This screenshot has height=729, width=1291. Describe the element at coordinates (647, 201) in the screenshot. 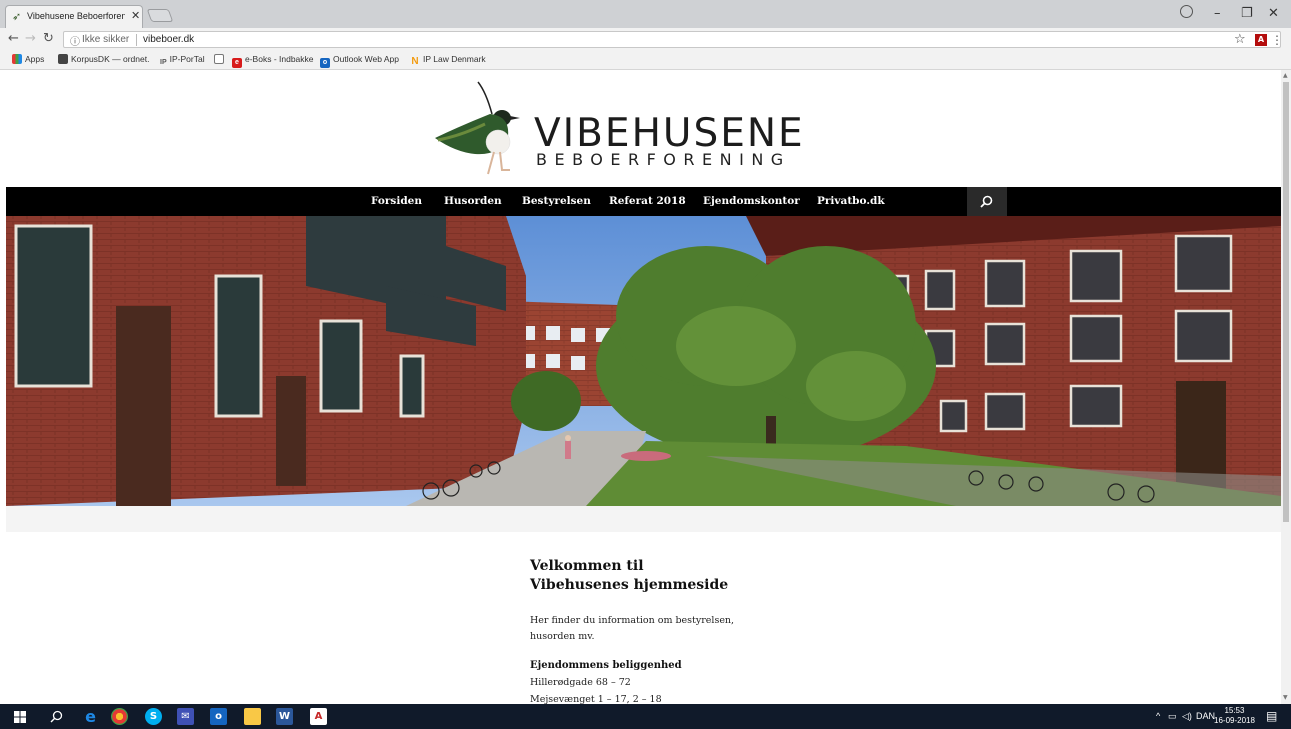

I see `nav-referat-2018: Referat 2018` at that location.